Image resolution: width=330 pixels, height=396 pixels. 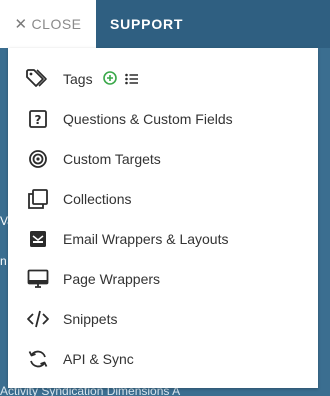 What do you see at coordinates (121, 80) in the screenshot?
I see `tags-actions` at bounding box center [121, 80].